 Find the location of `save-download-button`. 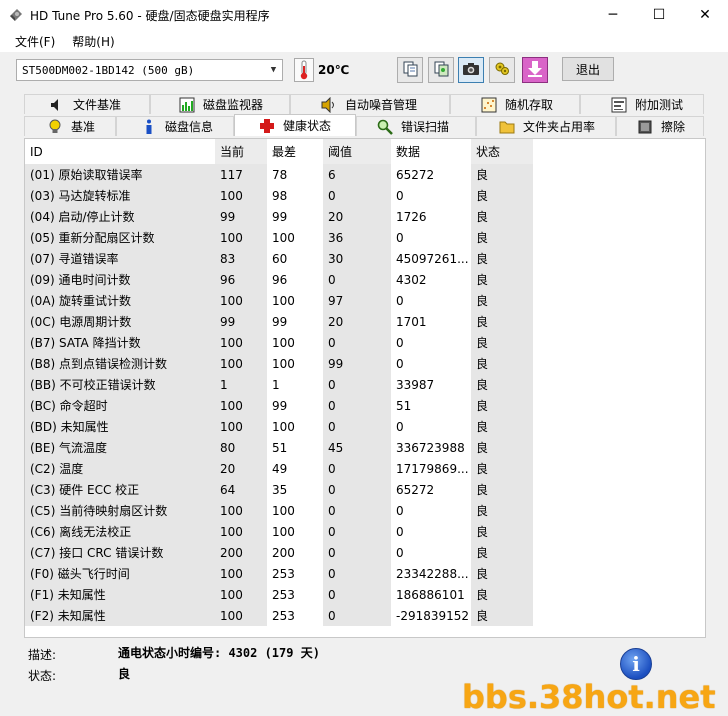

save-download-button is located at coordinates (535, 70).